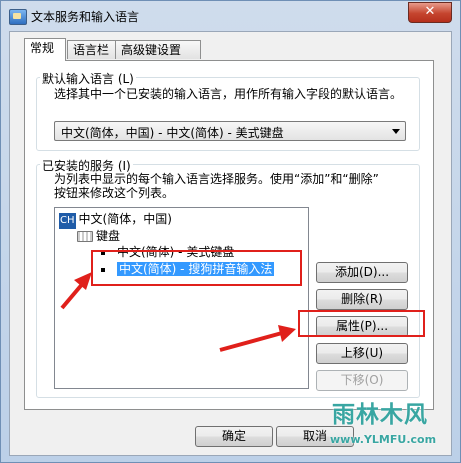 This screenshot has width=461, height=463. I want to click on app-icon, so click(18, 17).